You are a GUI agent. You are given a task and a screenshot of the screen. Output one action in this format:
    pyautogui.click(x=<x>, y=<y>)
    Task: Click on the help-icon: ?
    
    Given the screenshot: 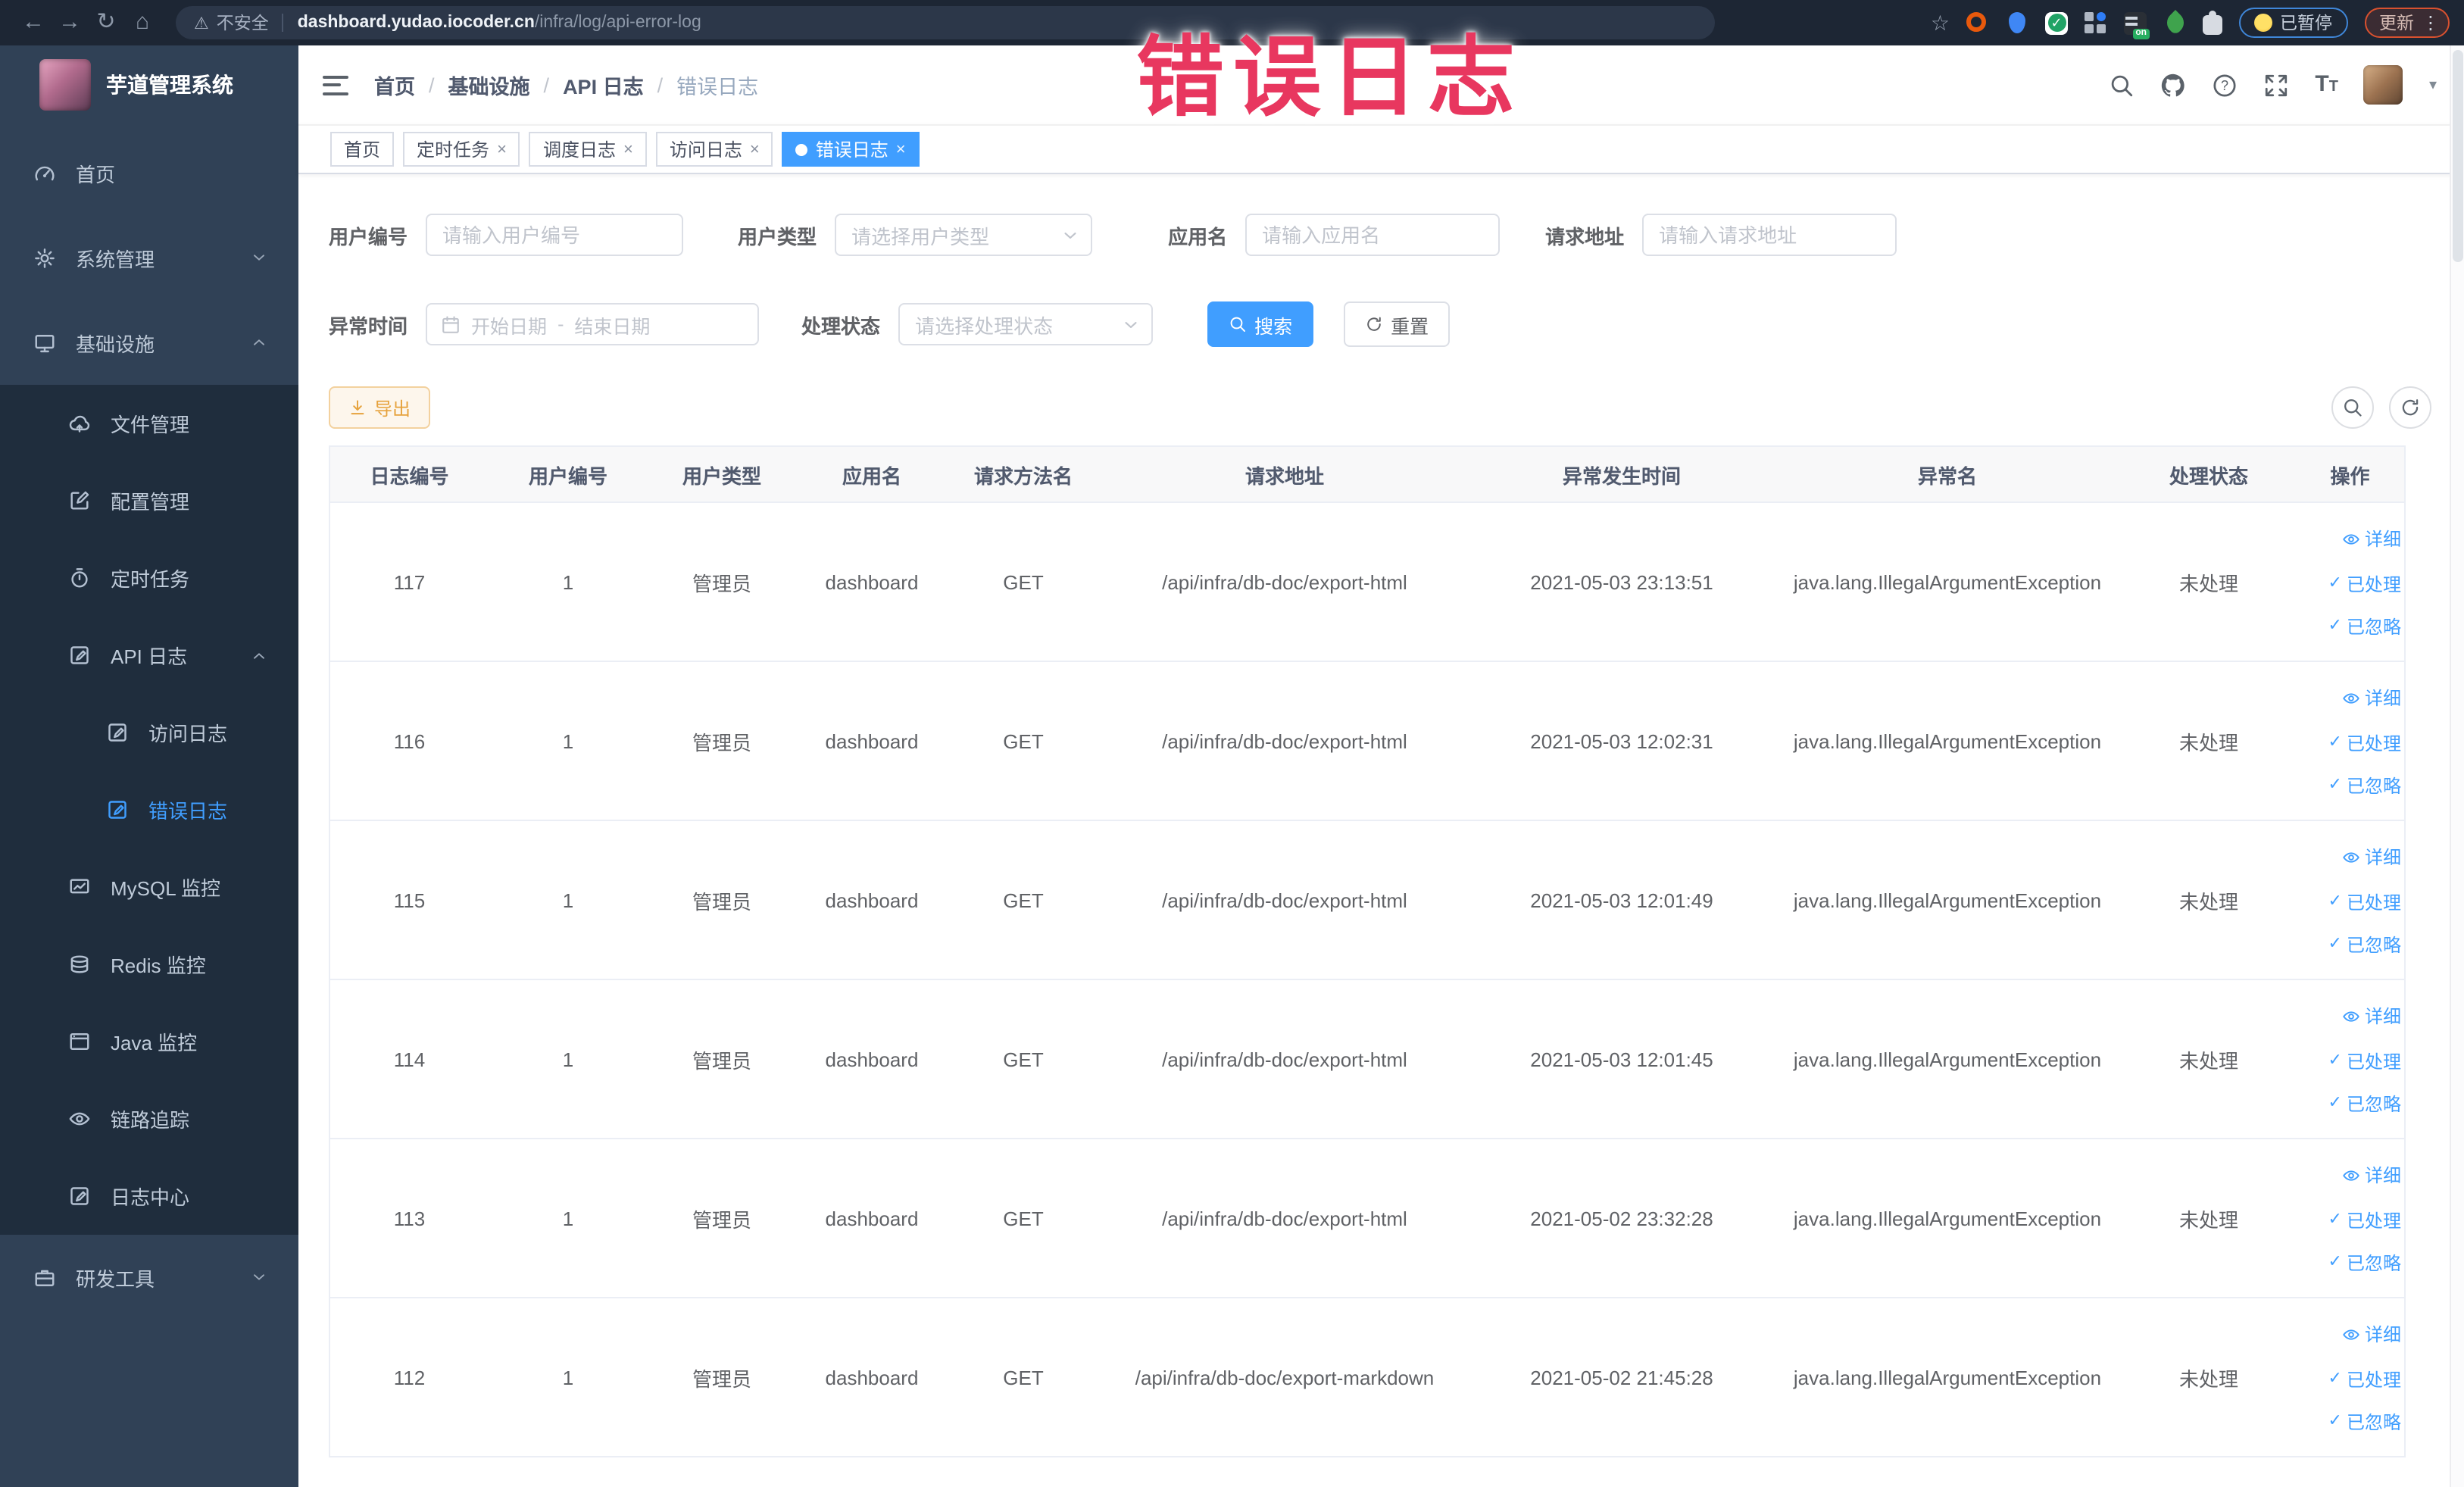 What is the action you would take?
    pyautogui.click(x=2225, y=85)
    